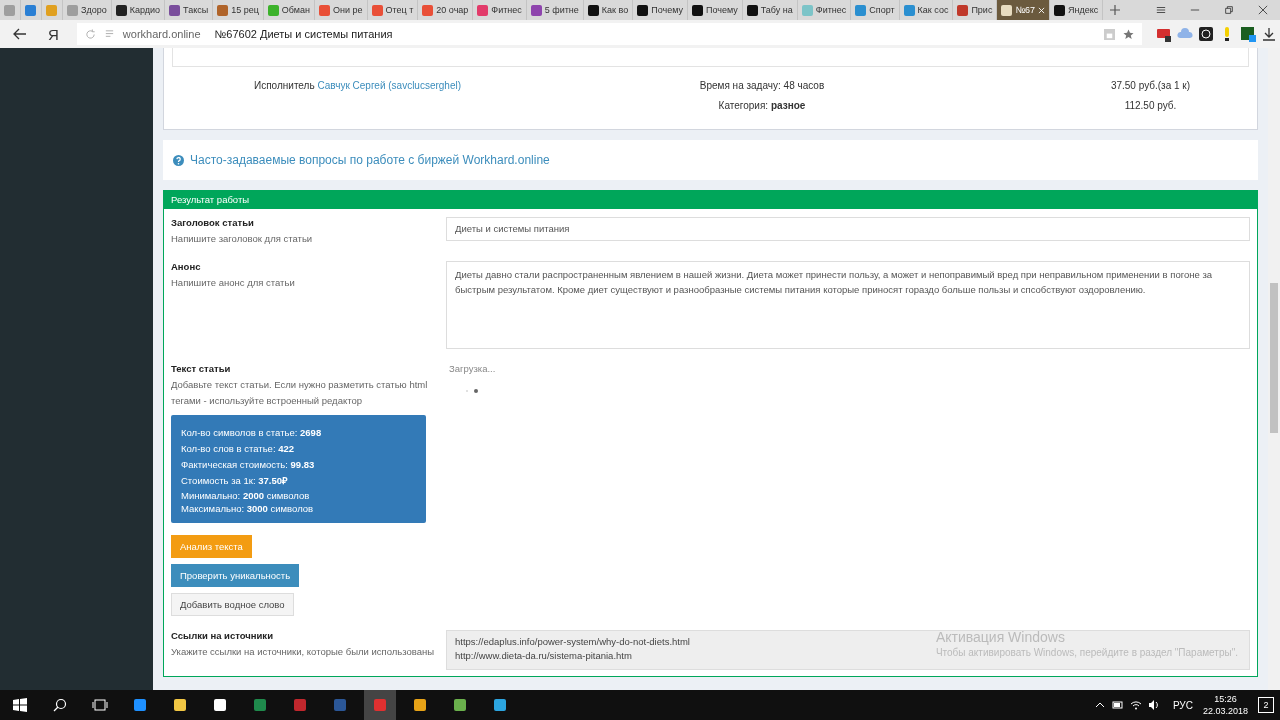  What do you see at coordinates (1128, 34) in the screenshot?
I see `star-icon` at bounding box center [1128, 34].